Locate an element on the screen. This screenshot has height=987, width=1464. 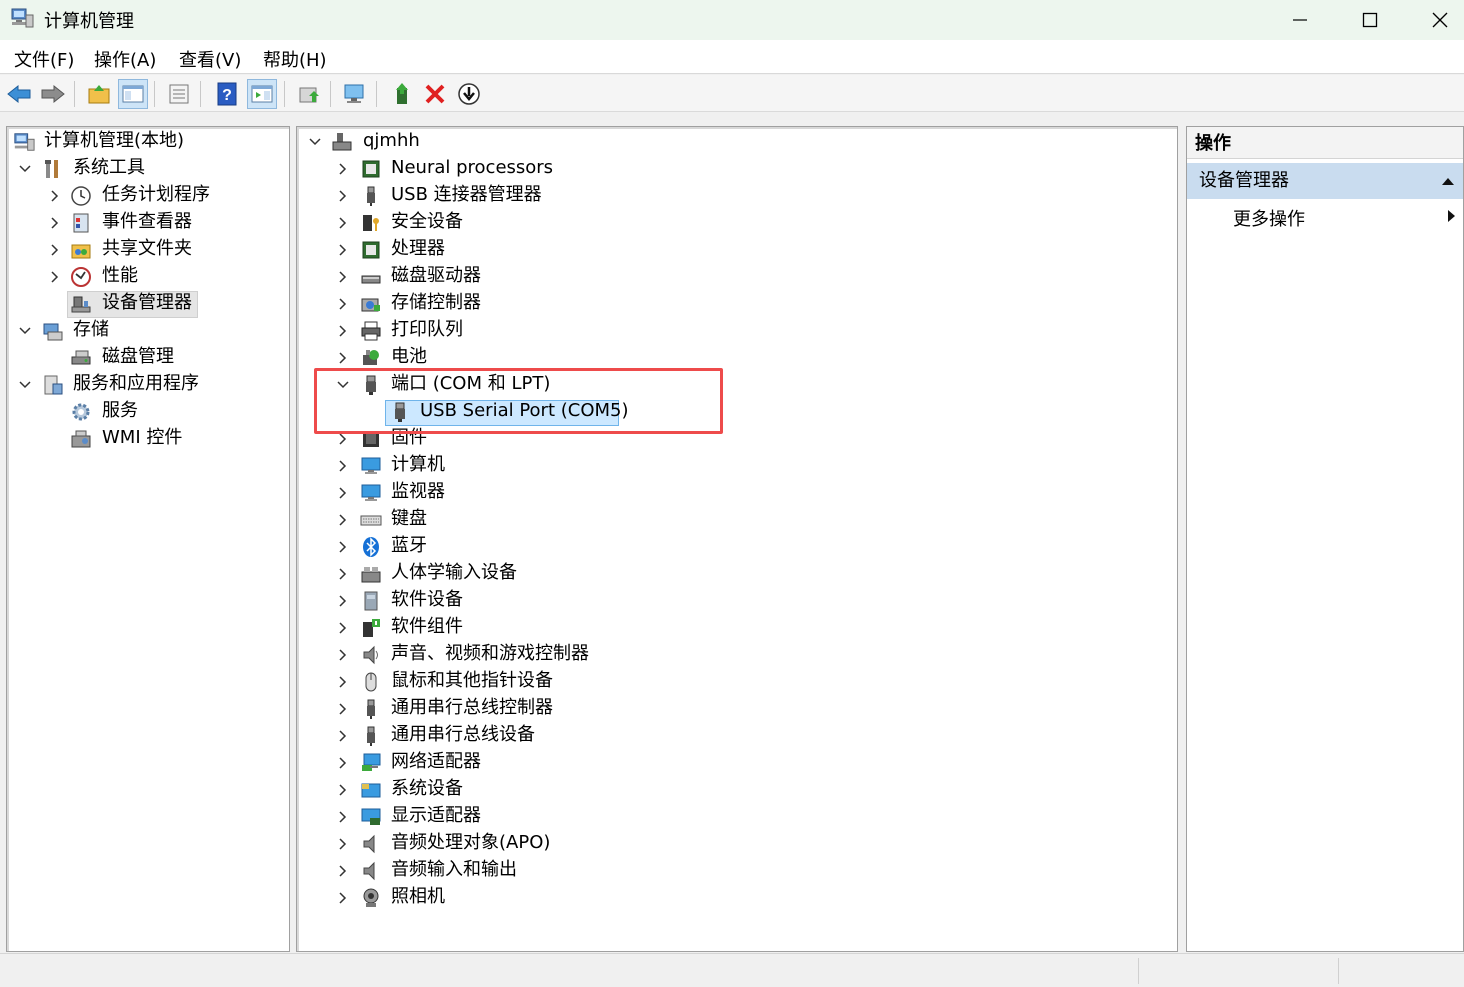
menu-view: 查看(V) is located at coordinates (210, 59).